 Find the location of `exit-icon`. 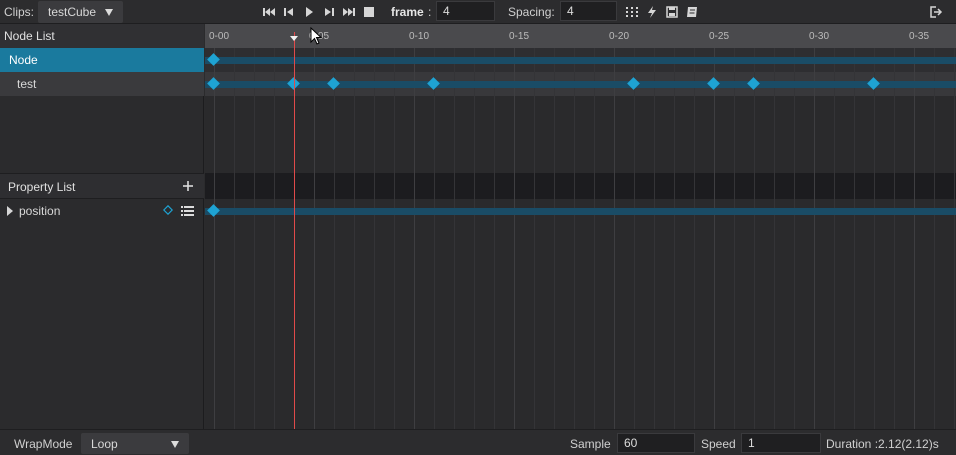

exit-icon is located at coordinates (936, 12).